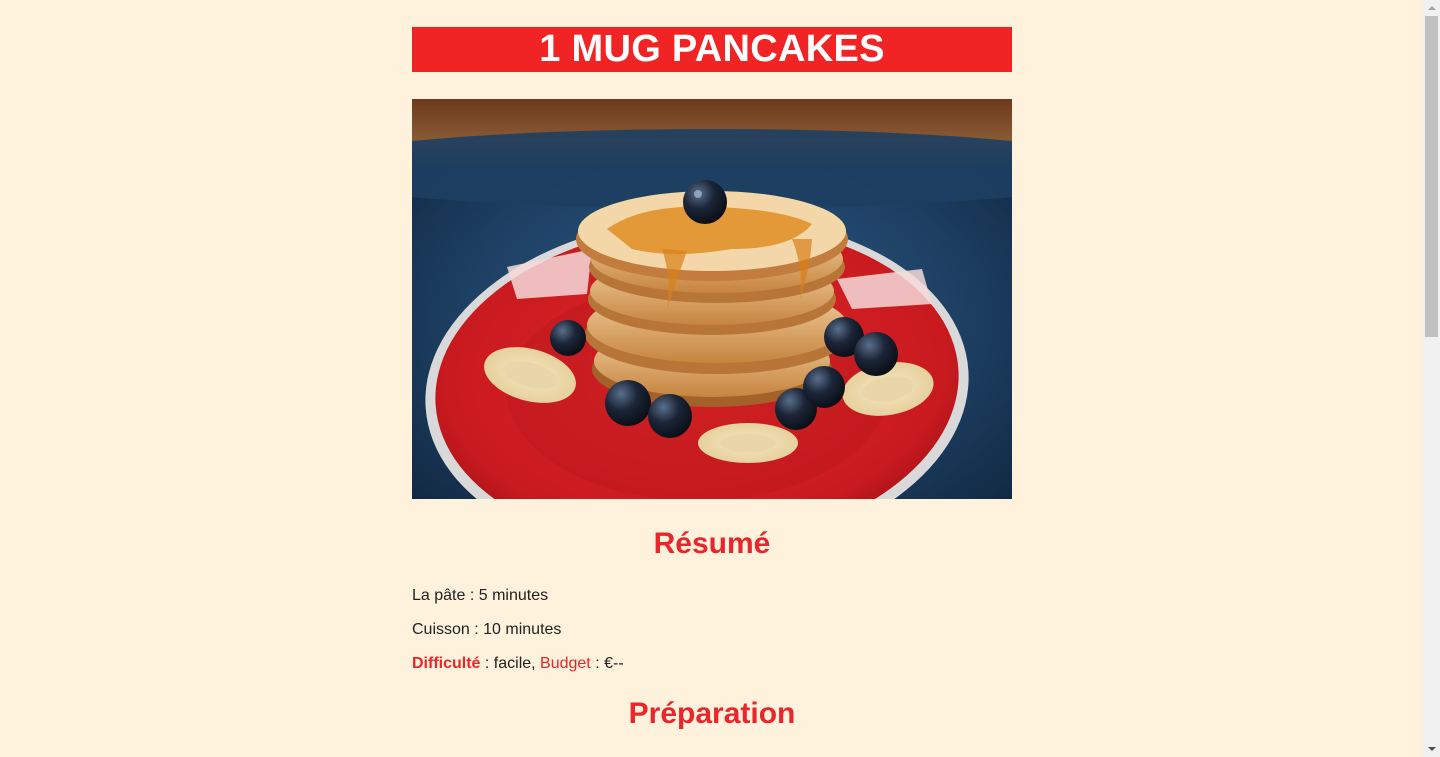 The width and height of the screenshot is (1440, 757). Describe the element at coordinates (507, 595) in the screenshot. I see `dough-value: : 5 minutes` at that location.